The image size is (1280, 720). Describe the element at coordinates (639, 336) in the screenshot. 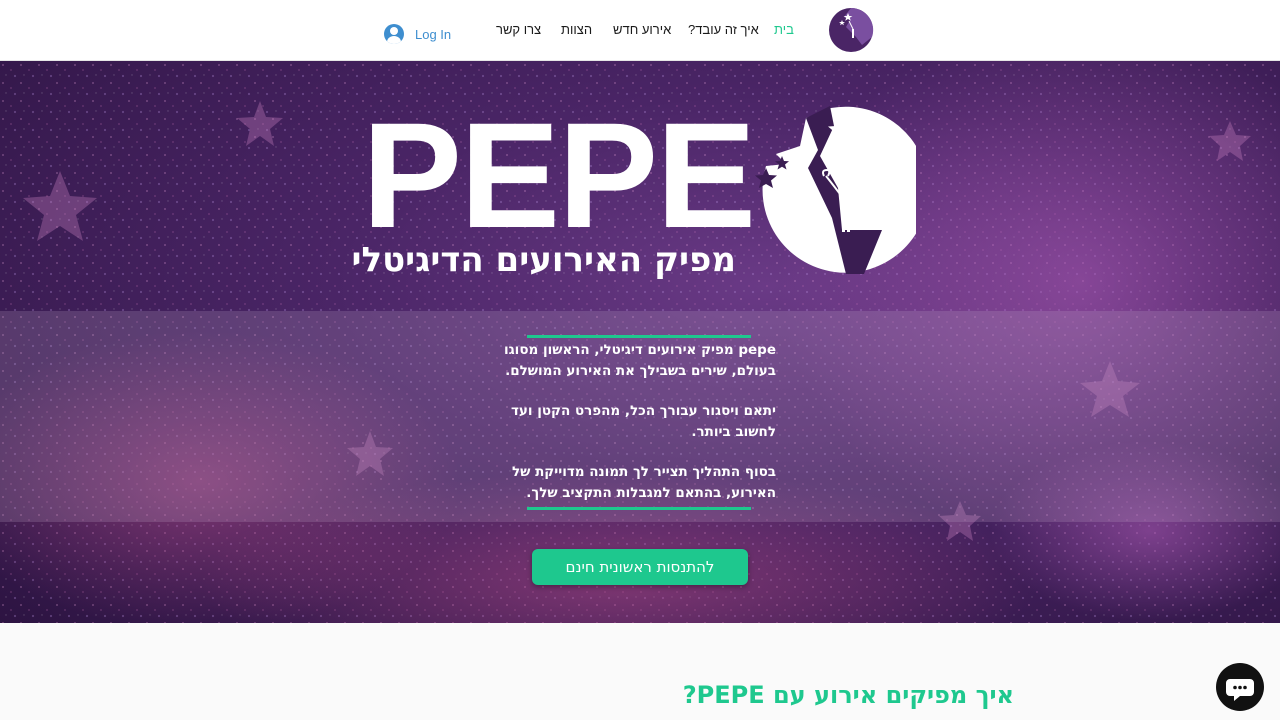

I see `panel-top-divider` at that location.